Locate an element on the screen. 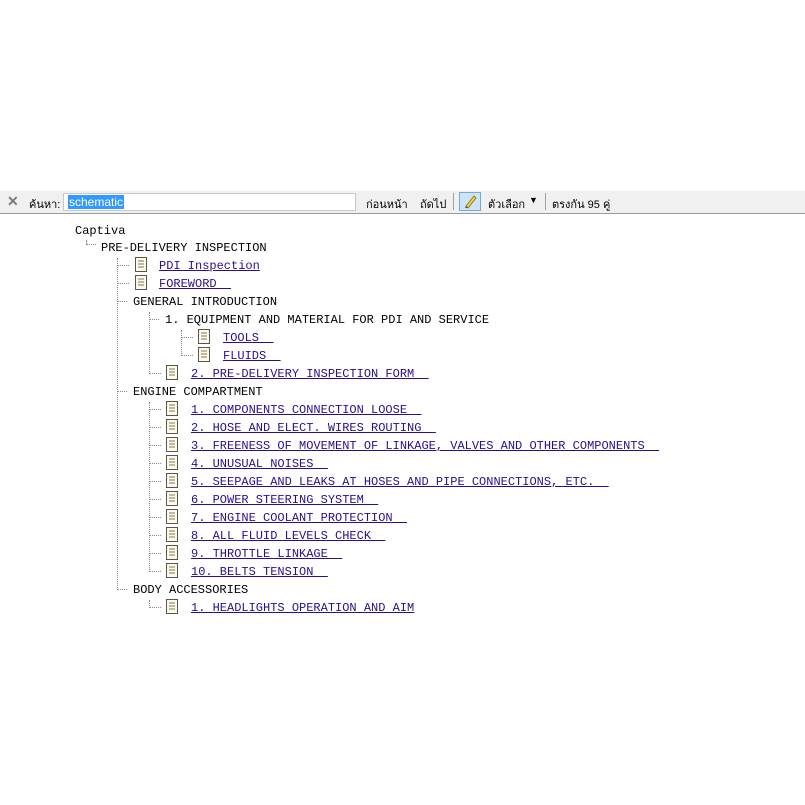 The height and width of the screenshot is (805, 805). tree-link-item: 10. BELTS TENSION is located at coordinates (259, 572).